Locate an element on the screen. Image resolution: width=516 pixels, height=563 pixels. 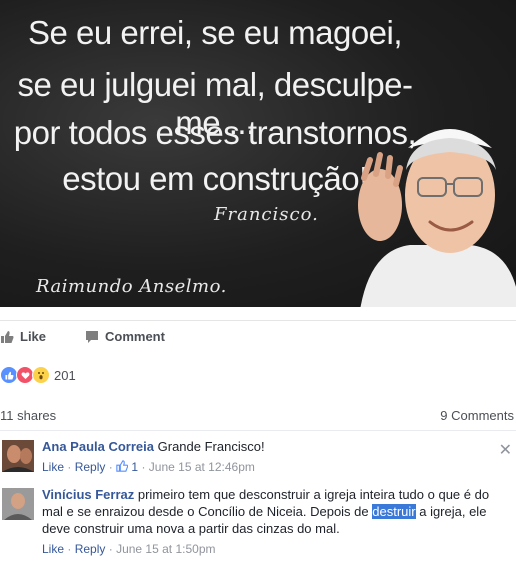
comment-icon is located at coordinates (92, 336).